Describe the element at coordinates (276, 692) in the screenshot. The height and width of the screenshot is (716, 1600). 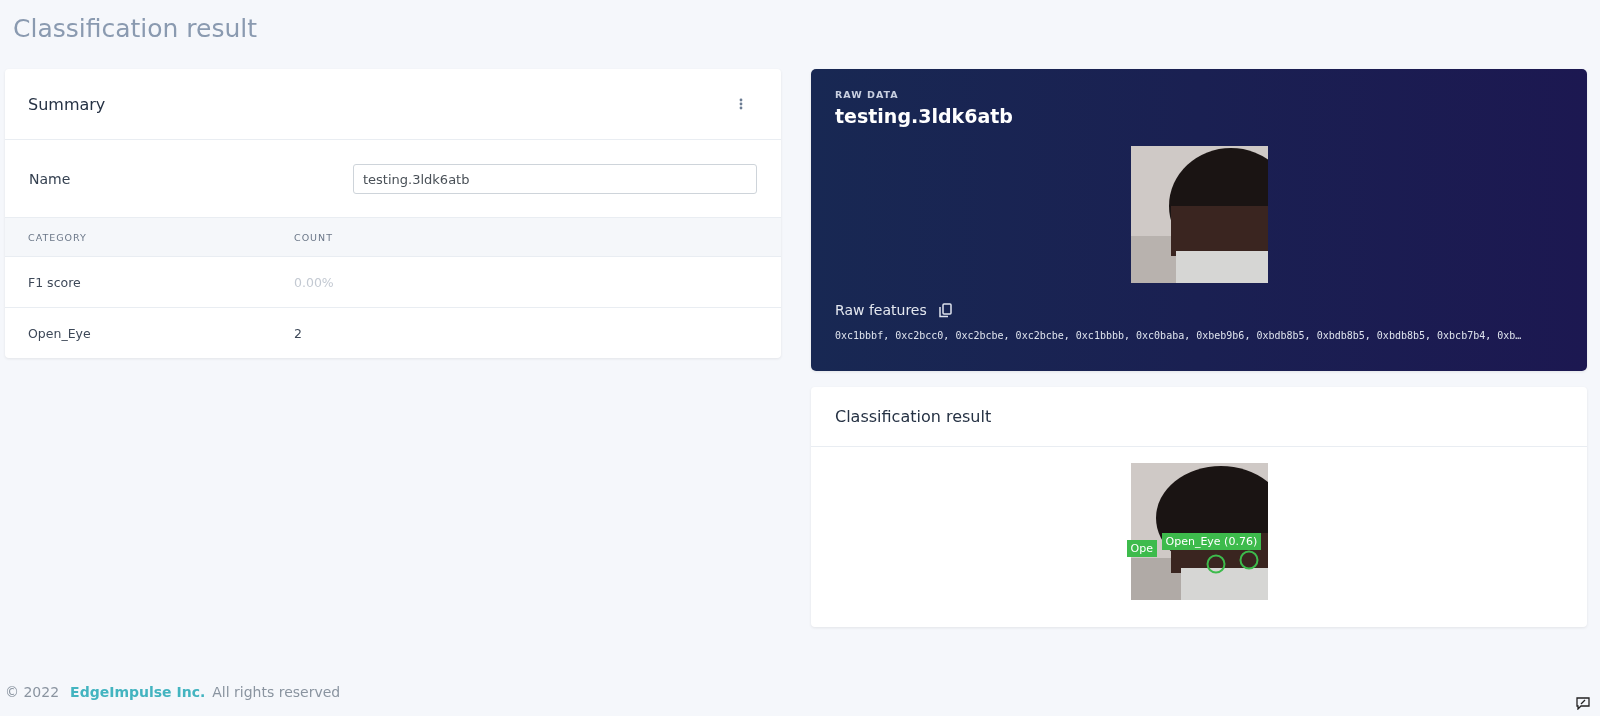
I see `copyright-text: All rights reserved` at that location.